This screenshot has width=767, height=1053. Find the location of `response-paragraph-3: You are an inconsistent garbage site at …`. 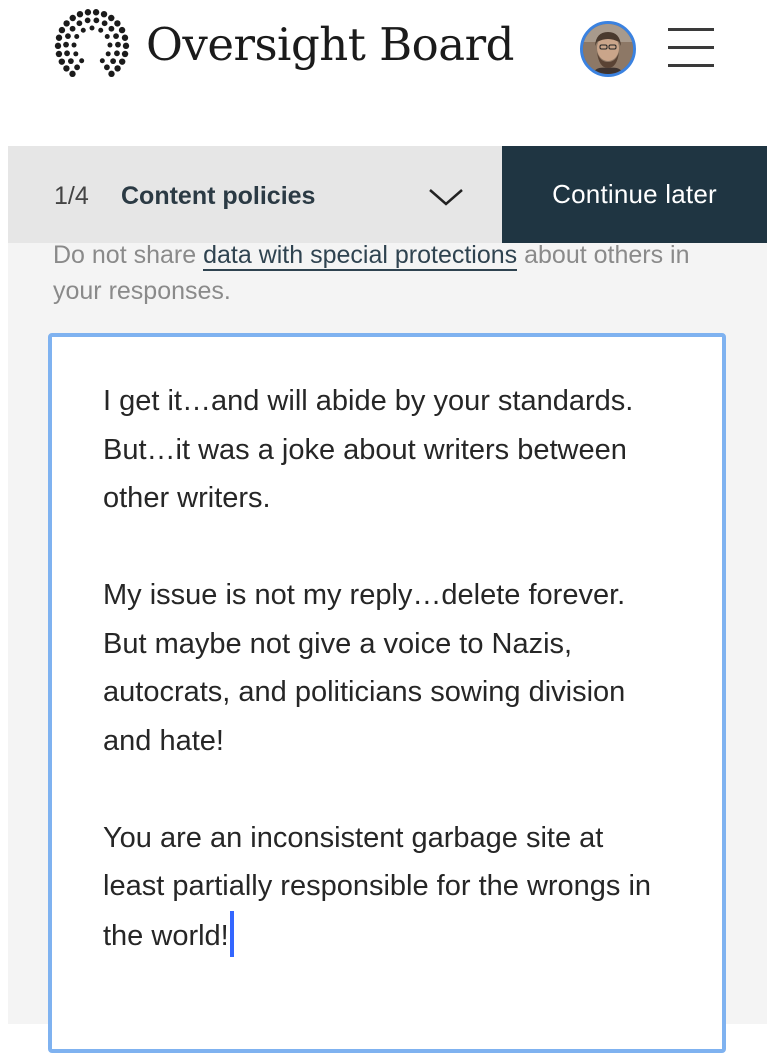

response-paragraph-3: You are an inconsistent garbage site at … is located at coordinates (383, 887).